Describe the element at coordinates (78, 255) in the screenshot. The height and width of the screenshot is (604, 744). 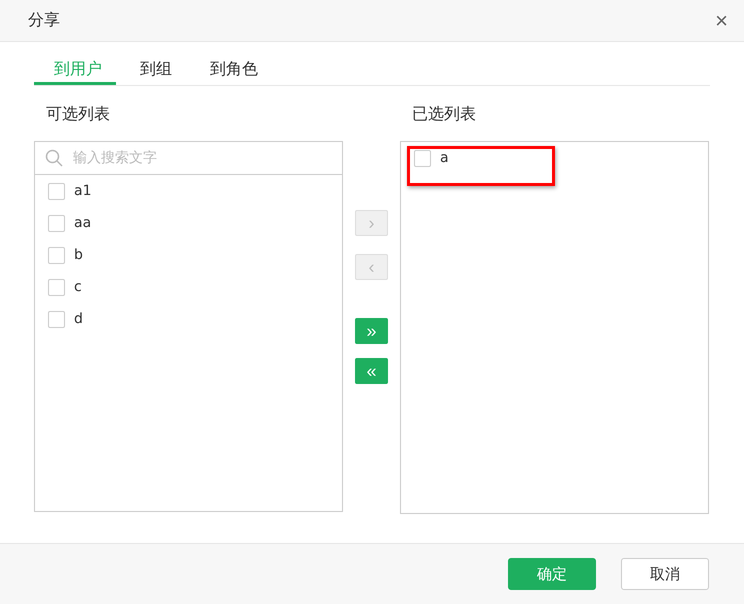
I see `list-item-label: b` at that location.